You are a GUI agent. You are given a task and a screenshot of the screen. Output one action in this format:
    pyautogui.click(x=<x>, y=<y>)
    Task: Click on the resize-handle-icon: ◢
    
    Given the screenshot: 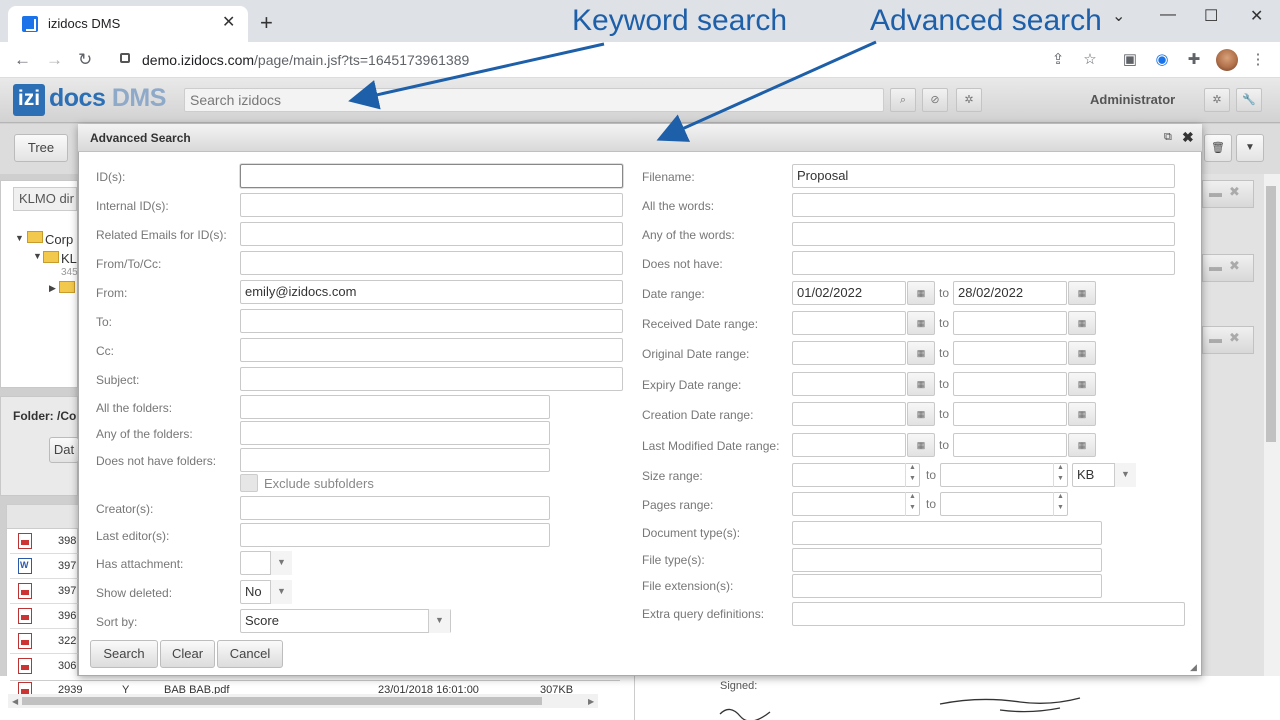 What is the action you would take?
    pyautogui.click(x=1193, y=667)
    